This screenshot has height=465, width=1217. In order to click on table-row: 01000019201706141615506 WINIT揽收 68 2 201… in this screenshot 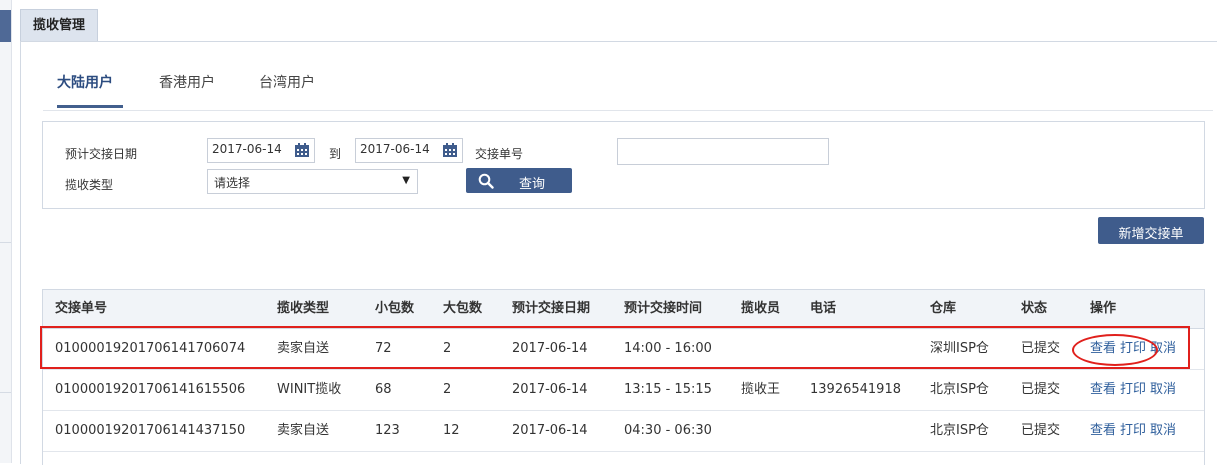, I will do `click(623, 390)`.